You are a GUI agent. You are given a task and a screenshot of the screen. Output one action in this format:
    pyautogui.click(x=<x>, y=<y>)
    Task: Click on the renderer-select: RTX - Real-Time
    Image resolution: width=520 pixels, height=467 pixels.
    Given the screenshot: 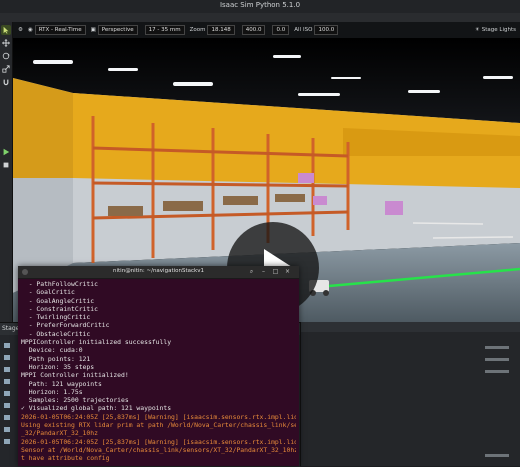 What is the action you would take?
    pyautogui.click(x=60, y=30)
    